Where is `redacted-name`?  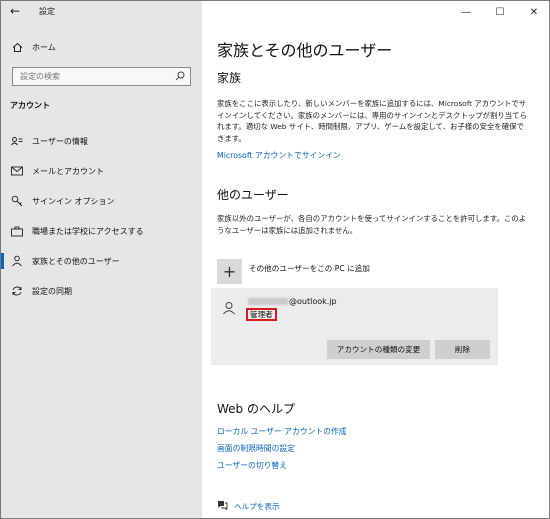
redacted-name is located at coordinates (268, 301).